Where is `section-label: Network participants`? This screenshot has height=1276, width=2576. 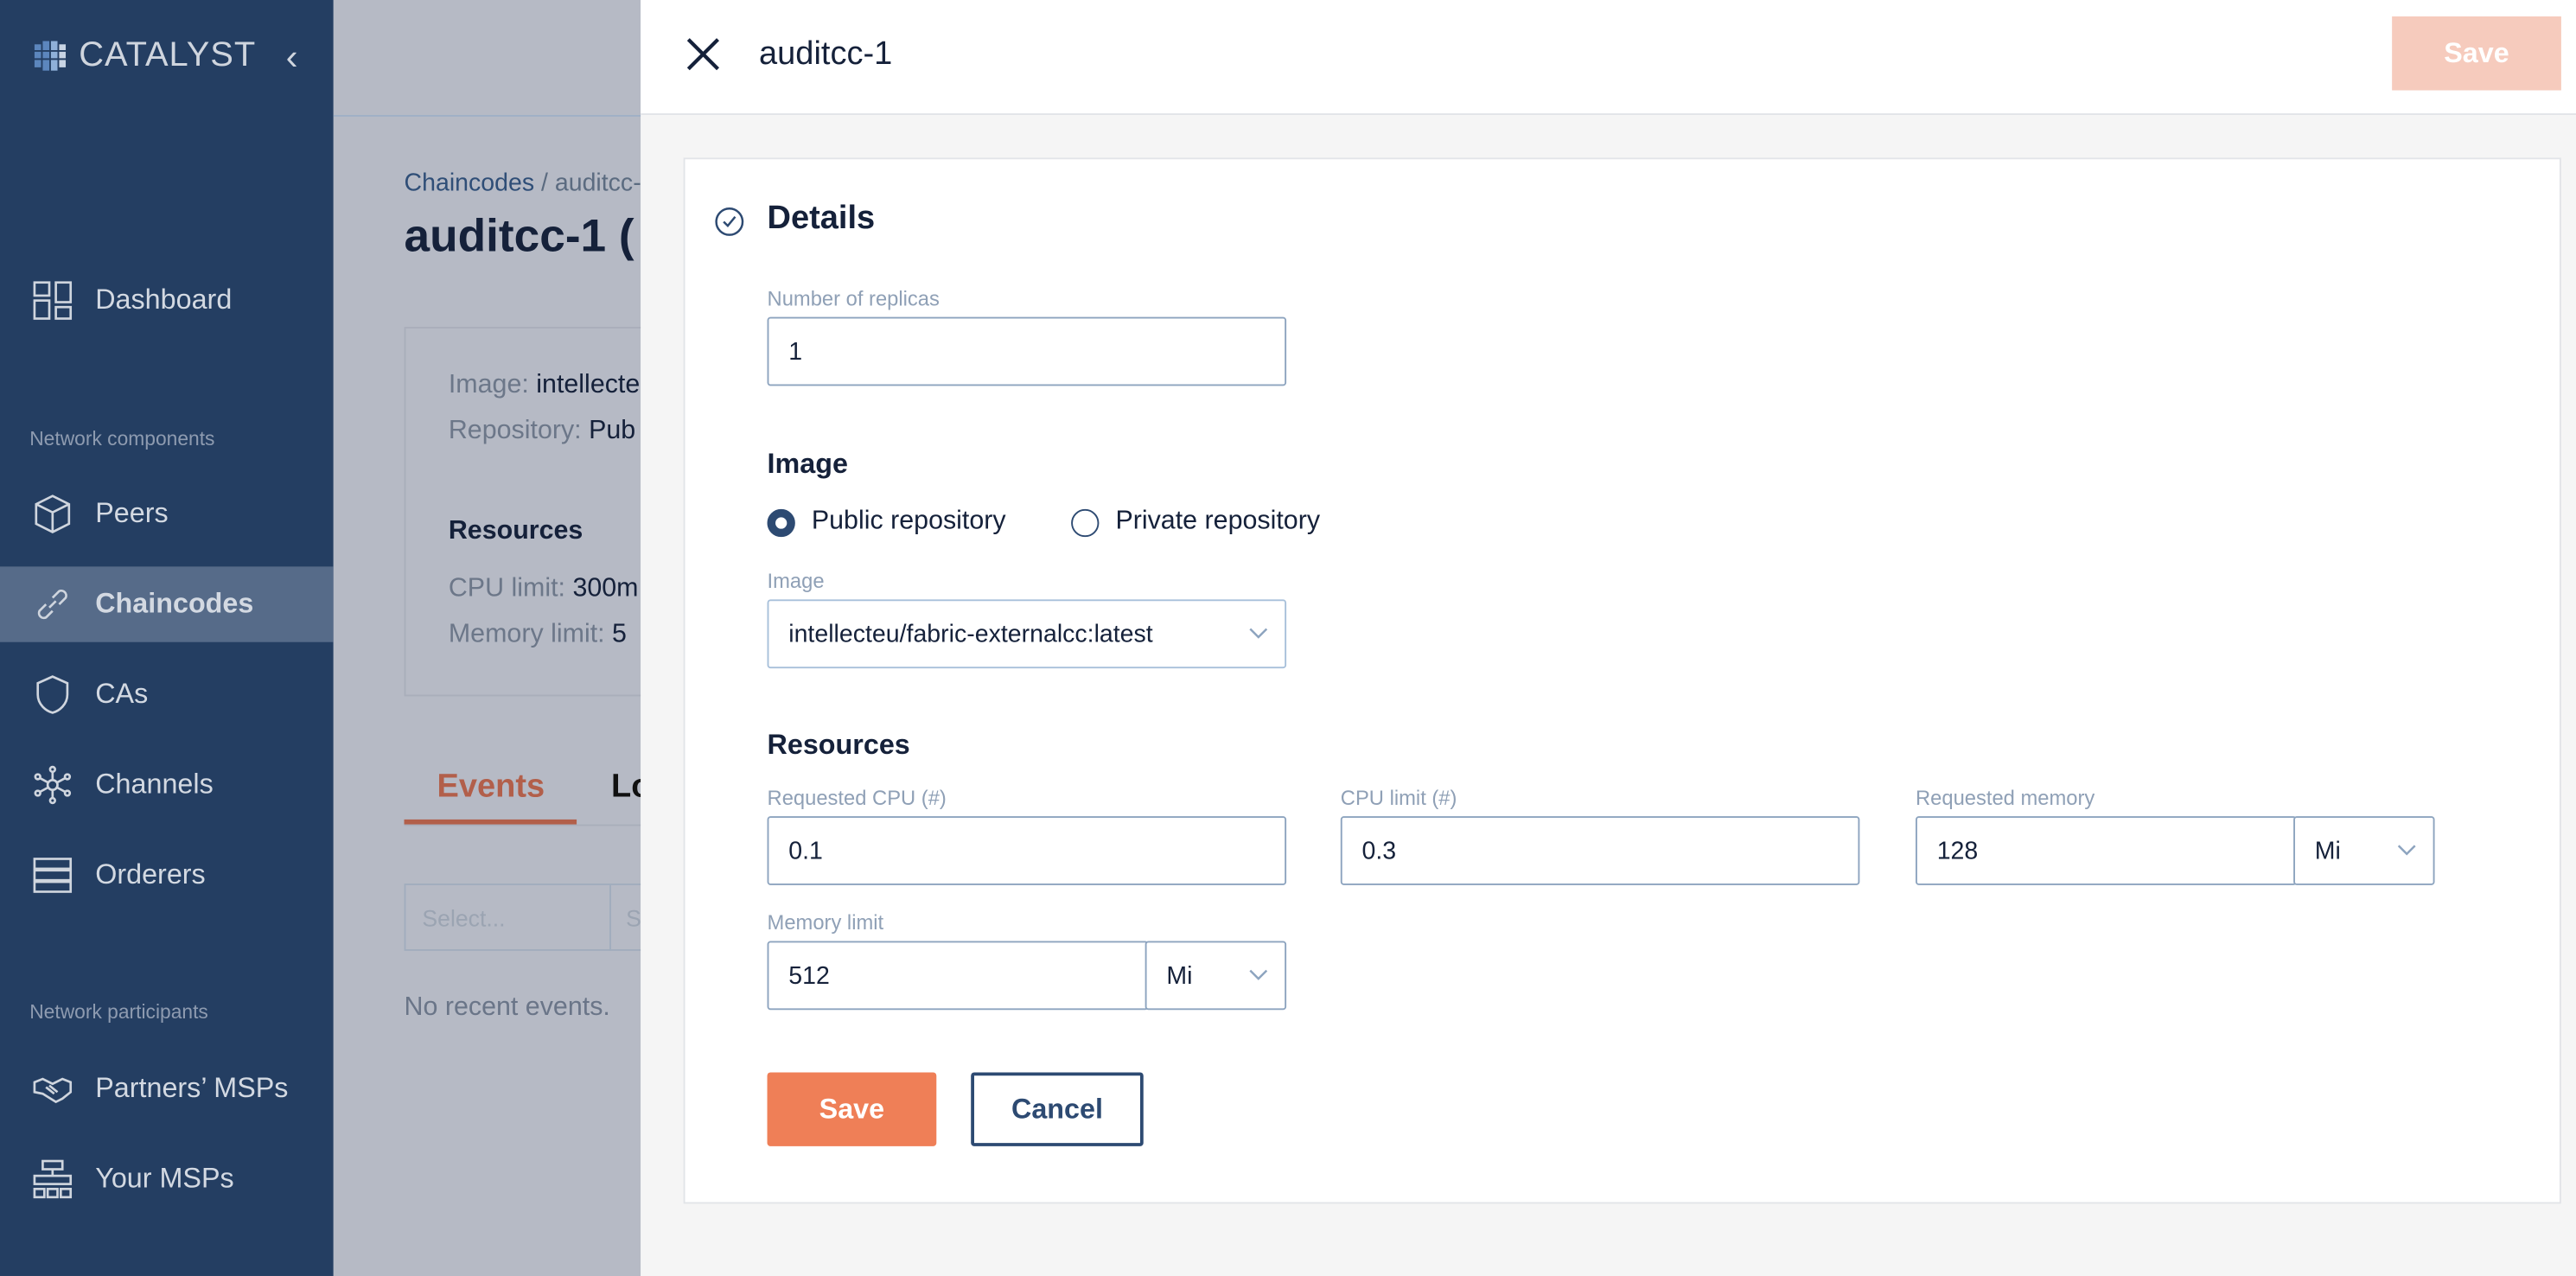
section-label: Network participants is located at coordinates (118, 1011).